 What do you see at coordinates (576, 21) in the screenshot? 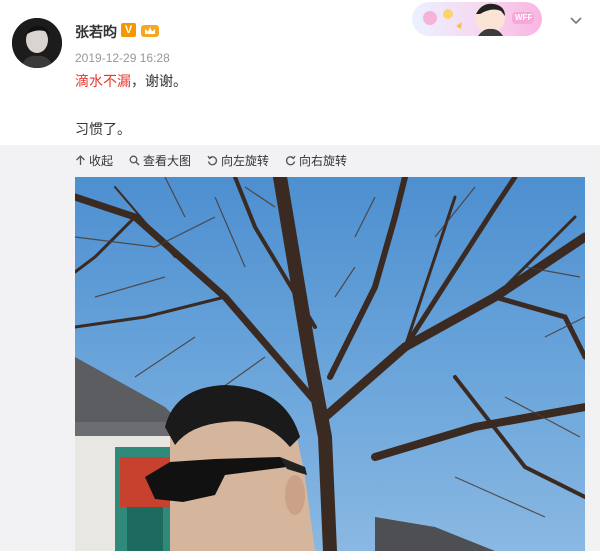
I see `chevron-down-icon` at bounding box center [576, 21].